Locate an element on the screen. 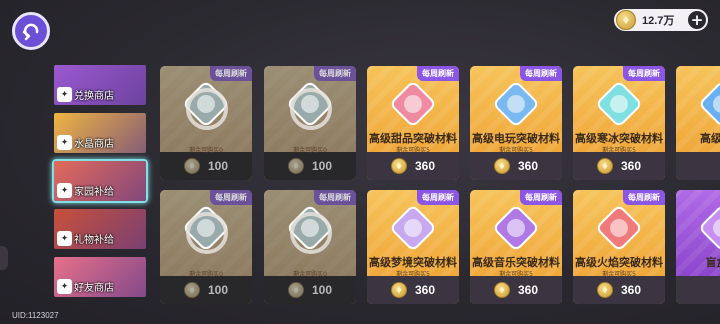 This screenshot has height=324, width=720. gift-icon: ✦ is located at coordinates (64, 238).